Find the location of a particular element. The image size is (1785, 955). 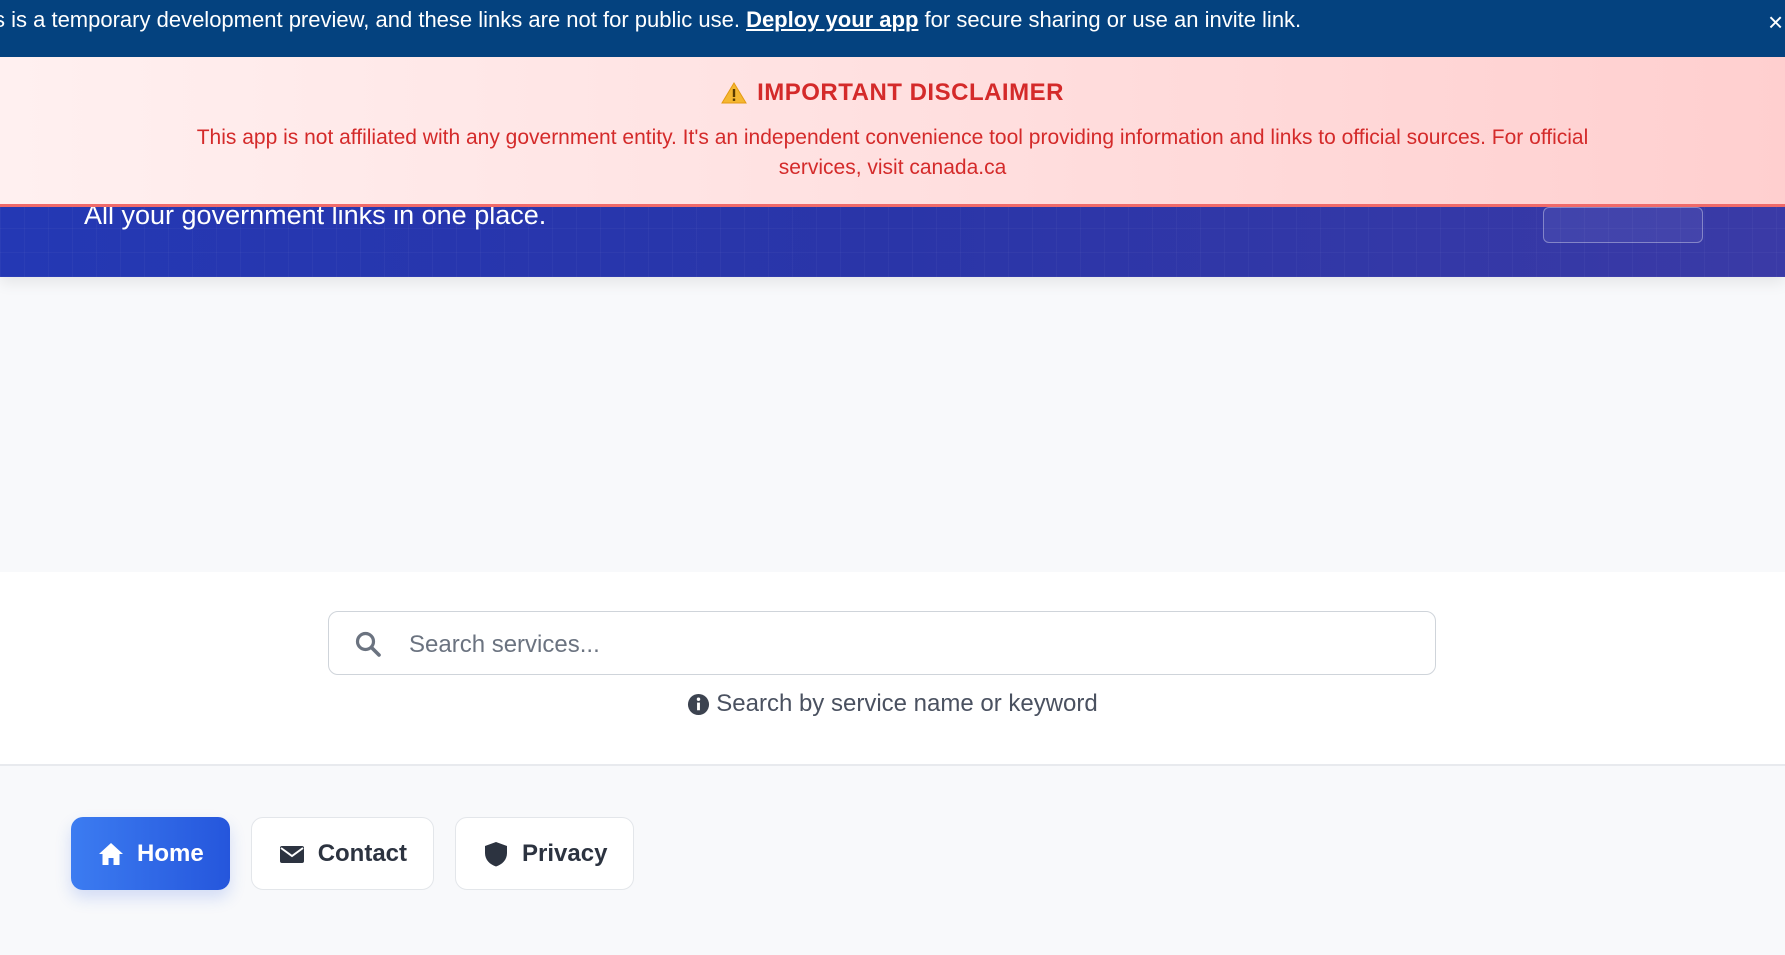

contact-button: Contact is located at coordinates (342, 853).